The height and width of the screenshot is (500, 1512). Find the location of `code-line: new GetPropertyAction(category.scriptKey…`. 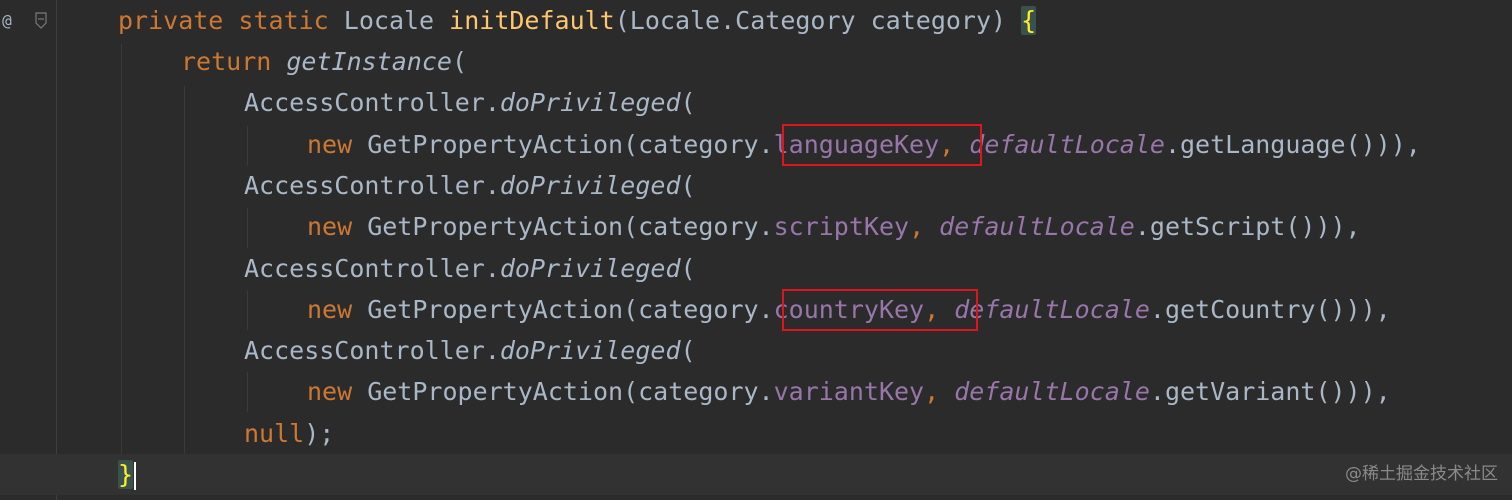

code-line: new GetPropertyAction(category.scriptKey… is located at coordinates (834, 226).